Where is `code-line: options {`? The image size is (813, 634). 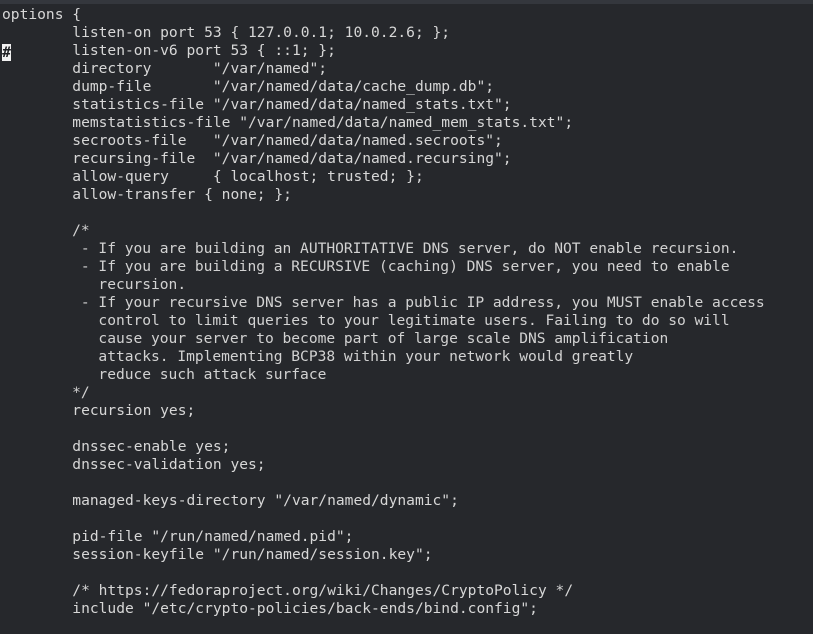 code-line: options { is located at coordinates (407, 15).